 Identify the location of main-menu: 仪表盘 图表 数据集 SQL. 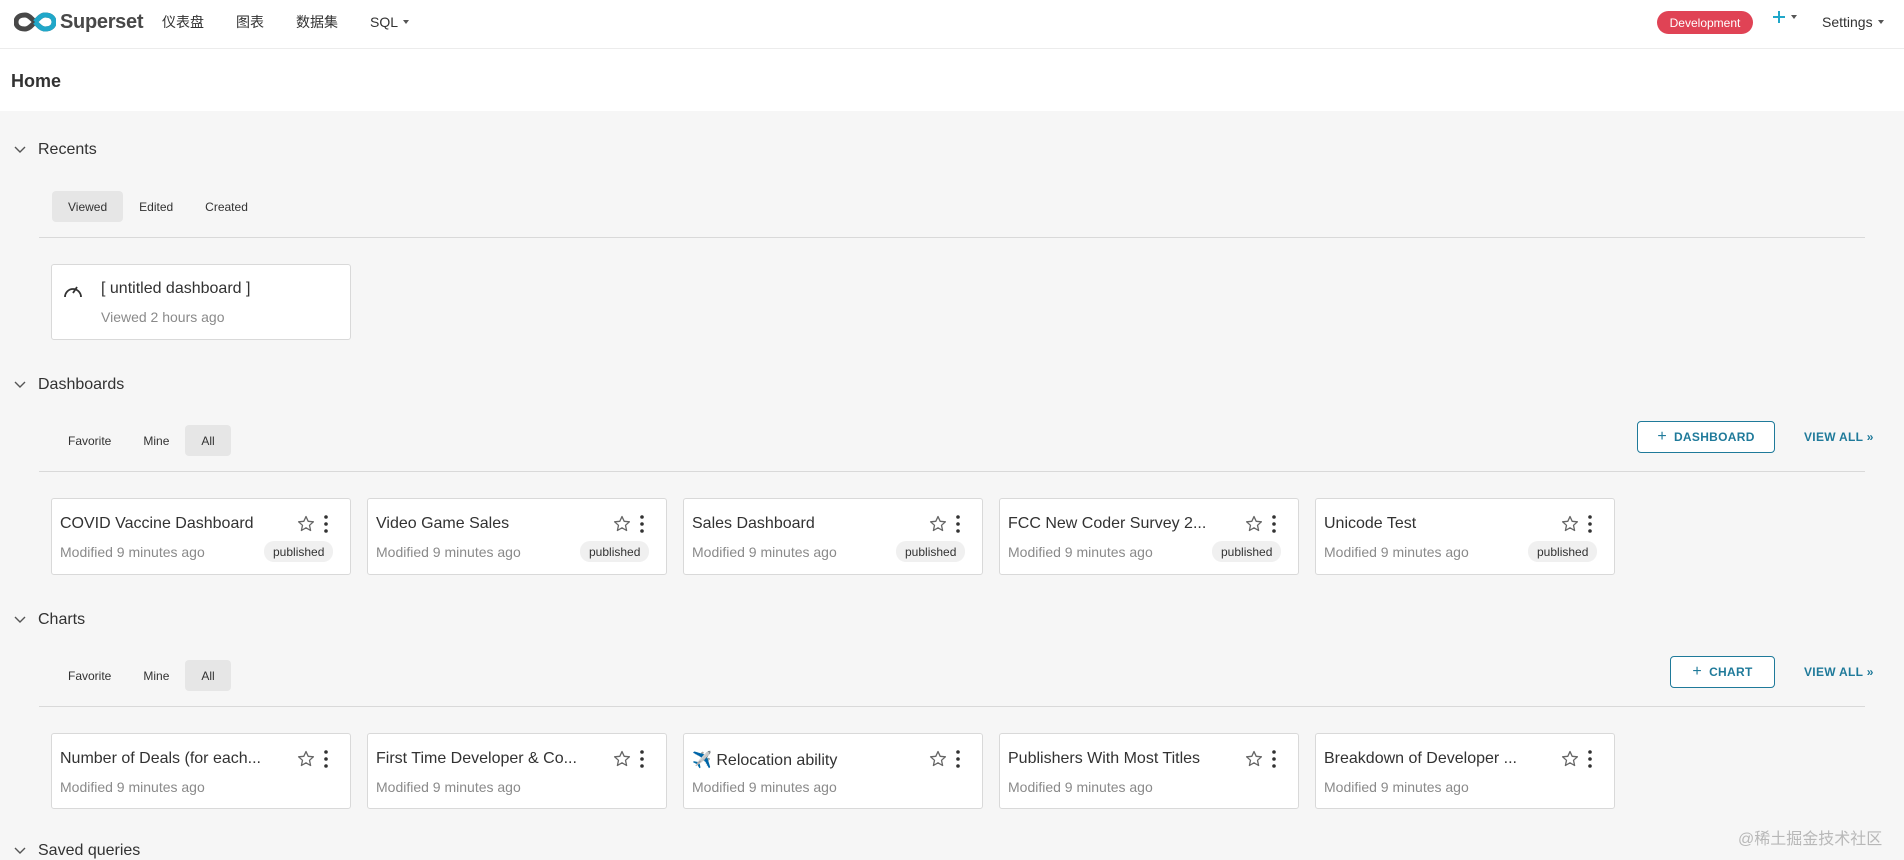
(301, 22).